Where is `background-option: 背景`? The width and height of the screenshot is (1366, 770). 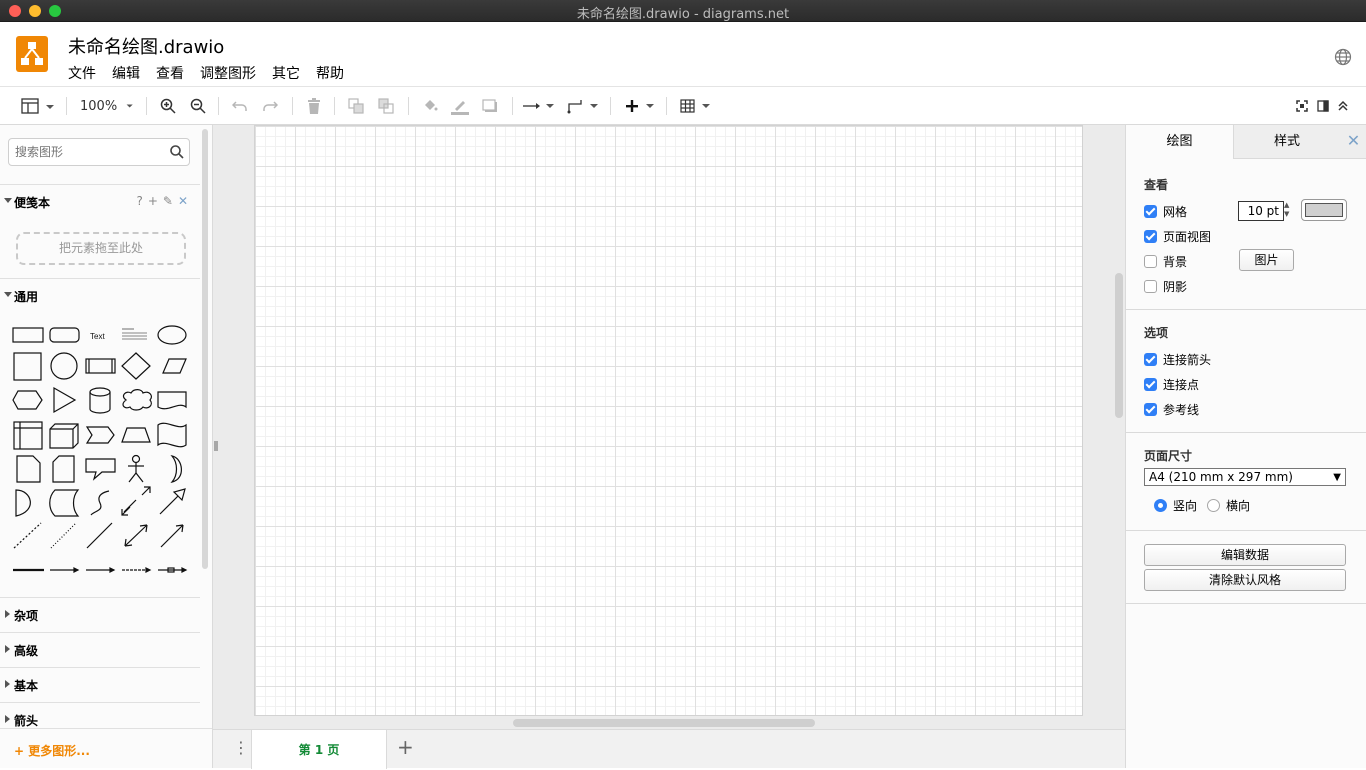 background-option: 背景 is located at coordinates (1165, 261).